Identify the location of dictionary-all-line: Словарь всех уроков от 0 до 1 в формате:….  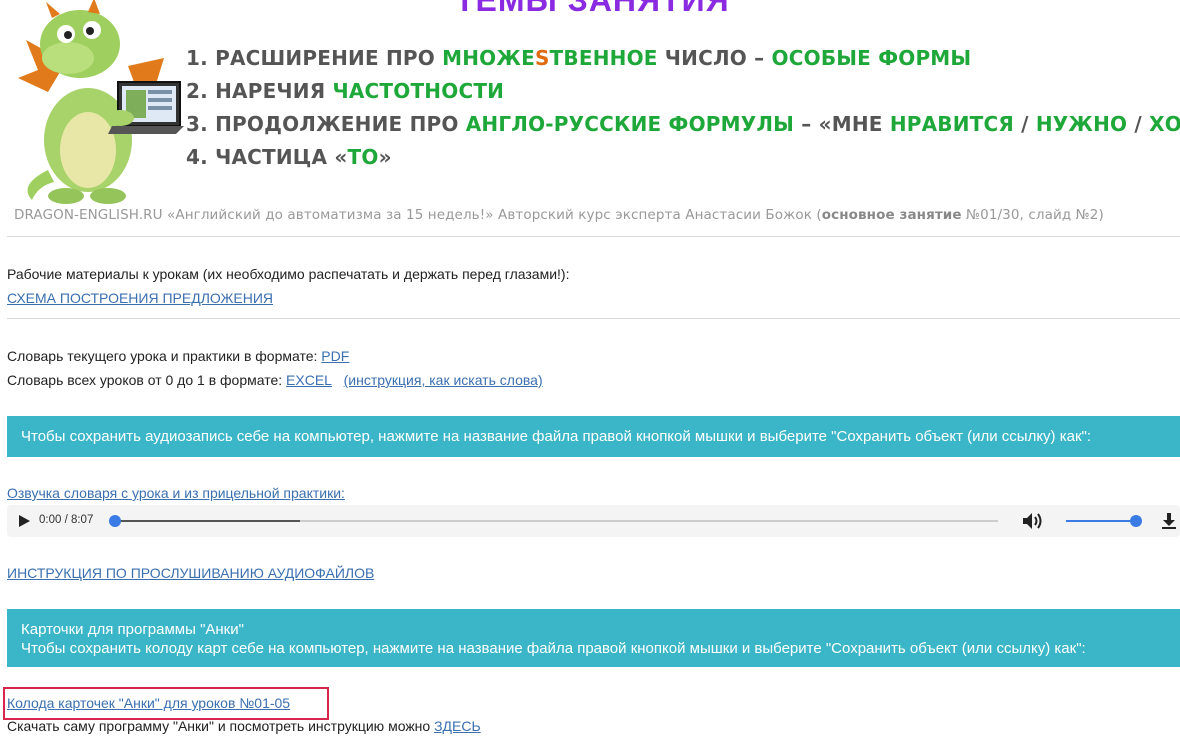
(275, 380).